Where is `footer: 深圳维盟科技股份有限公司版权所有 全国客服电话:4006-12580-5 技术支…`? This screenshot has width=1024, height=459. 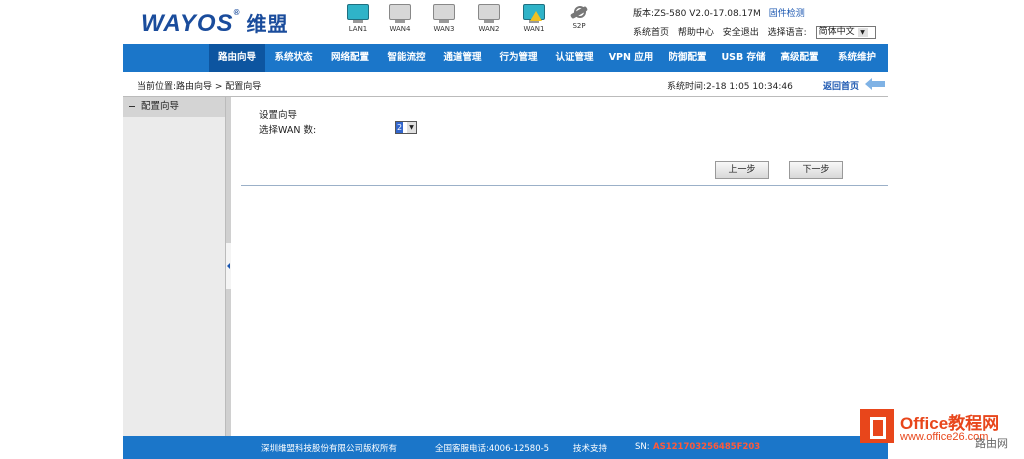
footer: 深圳维盟科技股份有限公司版权所有 全国客服电话:4006-12580-5 技术支… is located at coordinates (505, 447).